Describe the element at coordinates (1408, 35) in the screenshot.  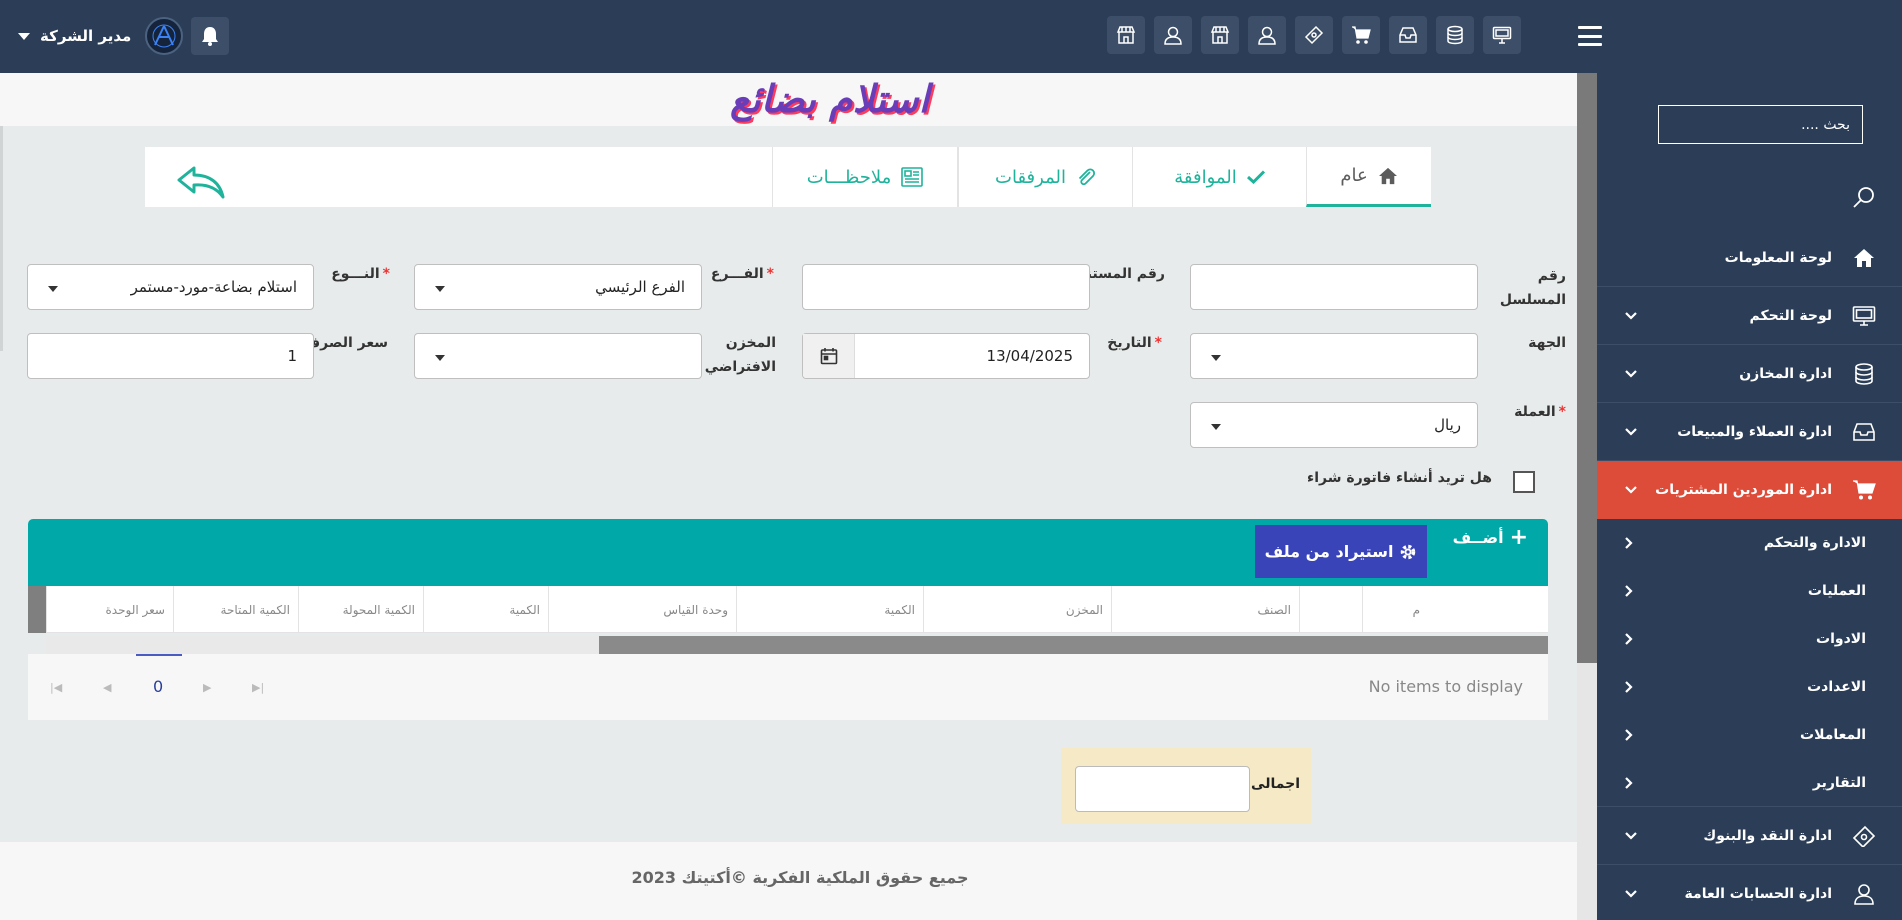
I see `inbox-icon` at that location.